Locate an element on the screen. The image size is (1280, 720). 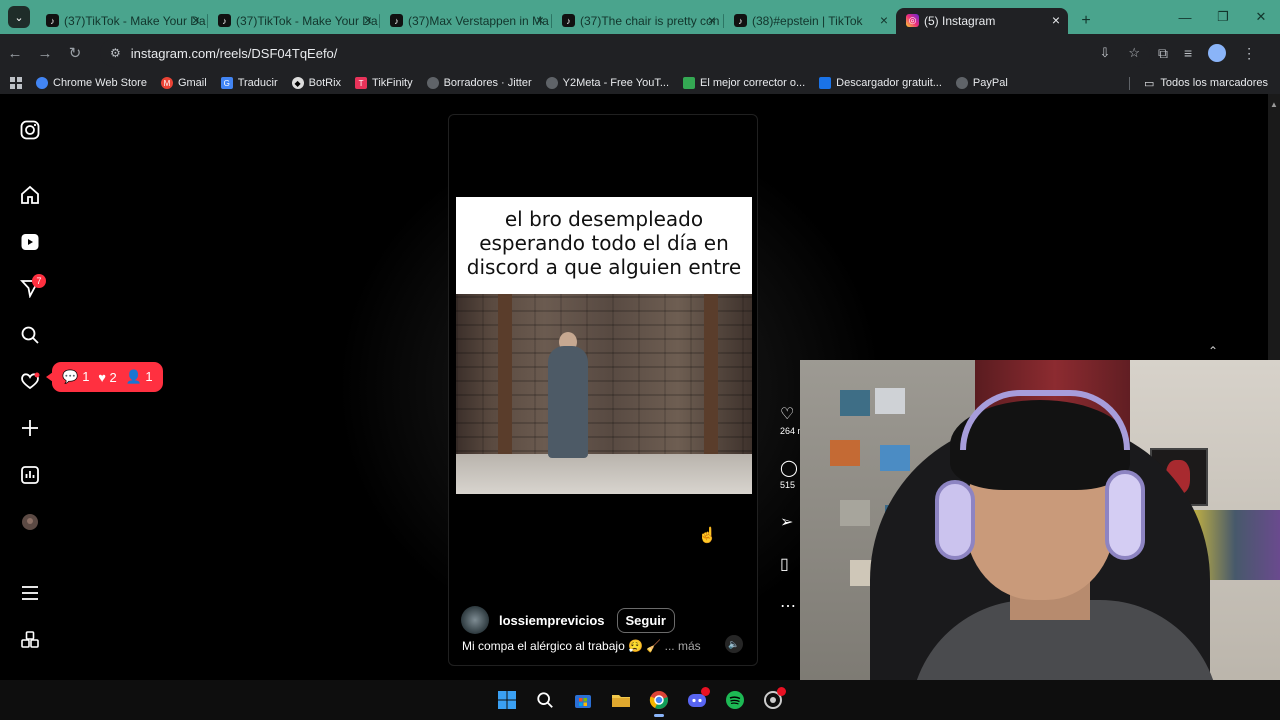
translate-icon: G is located at coordinates (226, 83).